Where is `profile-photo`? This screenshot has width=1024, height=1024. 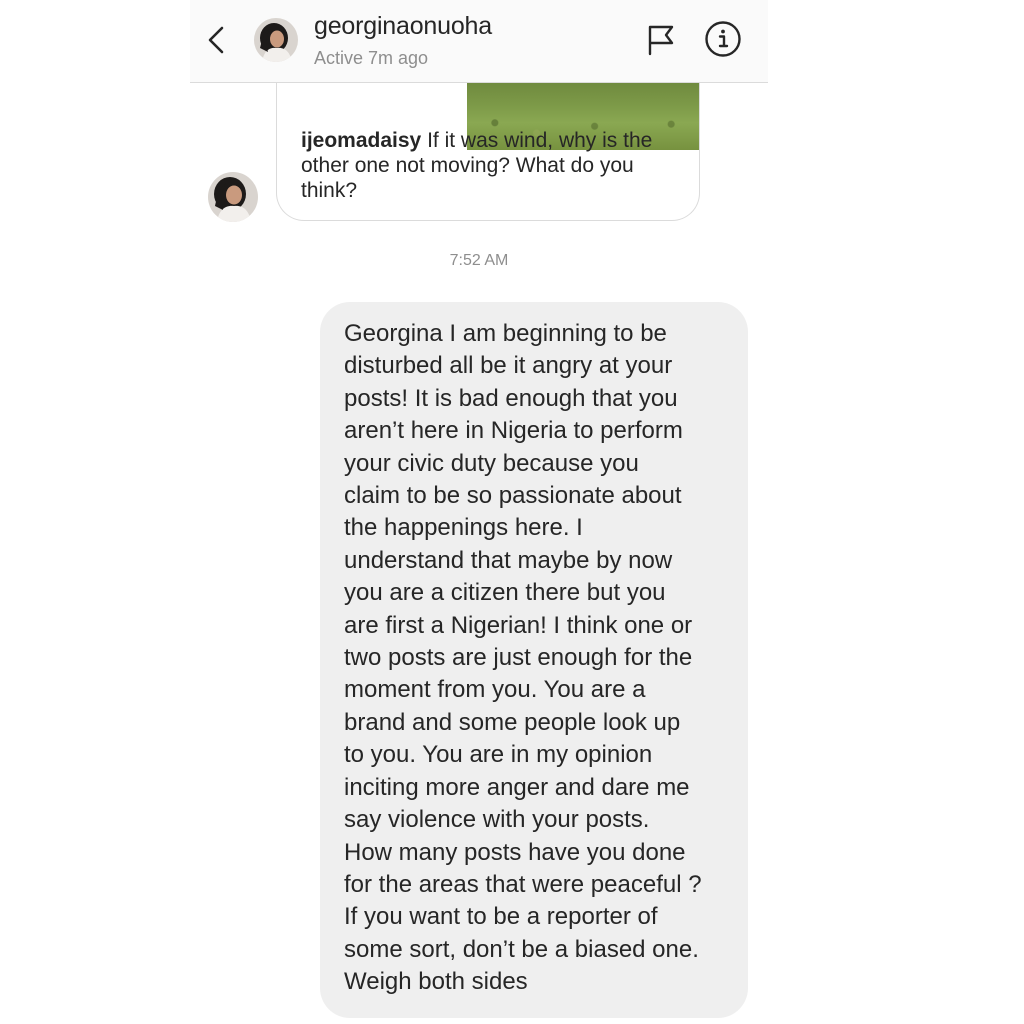
profile-photo is located at coordinates (276, 40).